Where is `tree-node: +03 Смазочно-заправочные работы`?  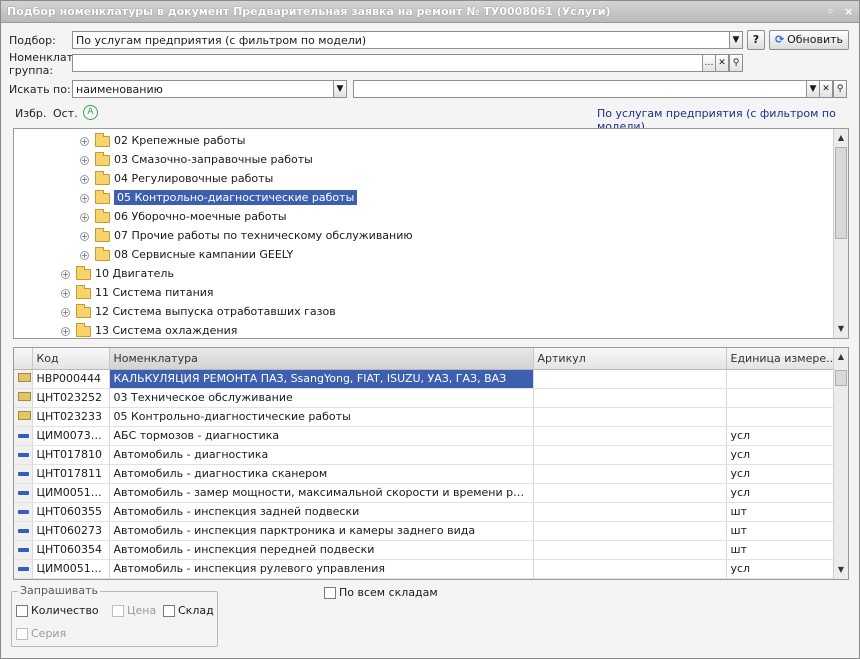 tree-node: +03 Смазочно-заправочные работы is located at coordinates (196, 159).